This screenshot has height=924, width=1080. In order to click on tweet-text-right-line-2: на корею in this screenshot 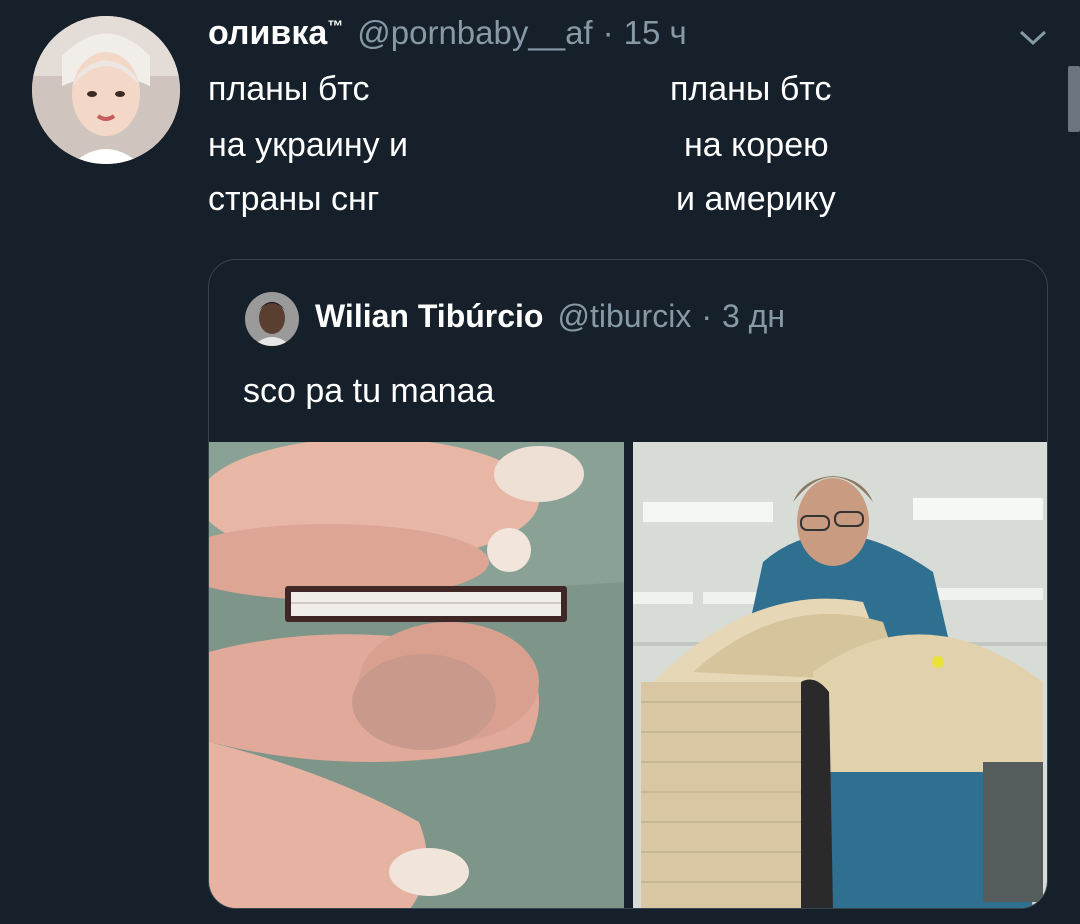, I will do `click(756, 145)`.